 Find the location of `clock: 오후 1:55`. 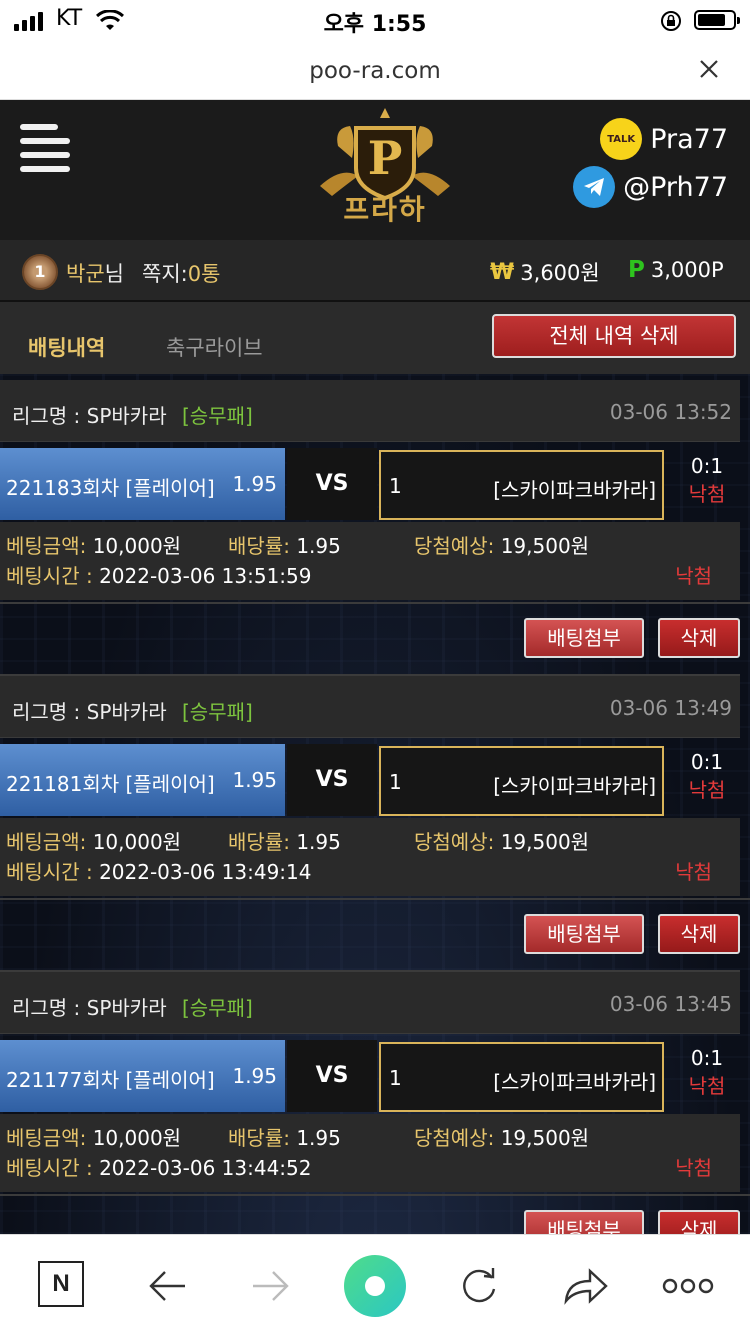

clock: 오후 1:55 is located at coordinates (375, 24).